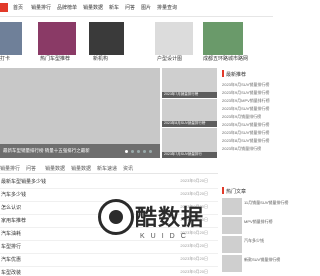 This screenshot has width=320, height=276. Describe the element at coordinates (114, 7) in the screenshot. I see `nav-item-new-car: 新车` at that location.